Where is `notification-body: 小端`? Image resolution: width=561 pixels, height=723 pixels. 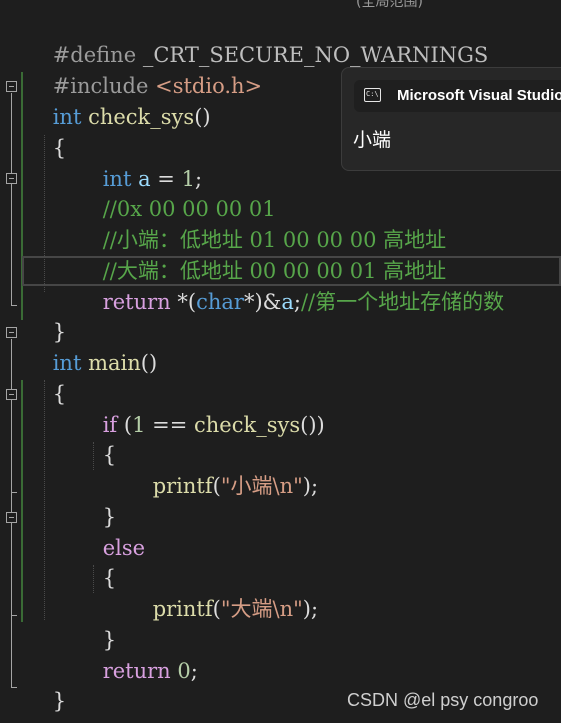
notification-body: 小端 is located at coordinates (372, 140).